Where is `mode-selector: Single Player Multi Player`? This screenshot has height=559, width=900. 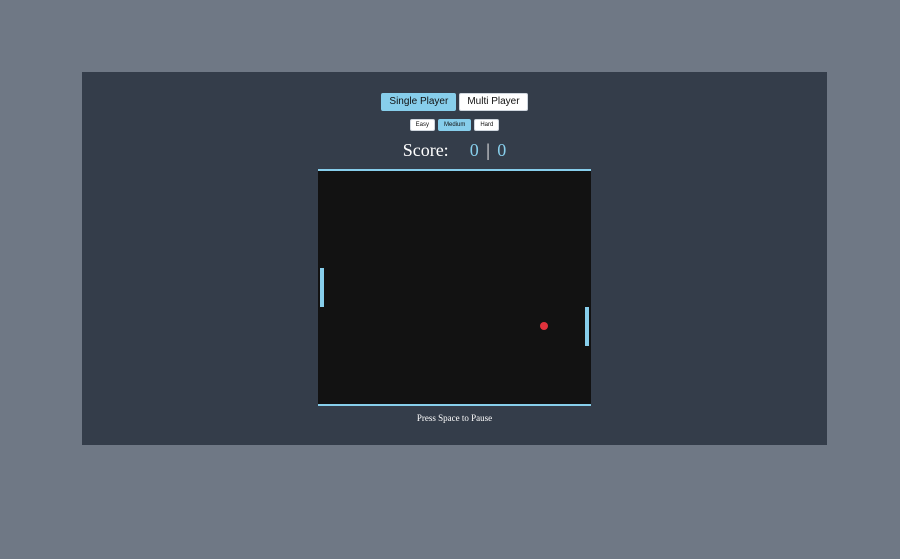
mode-selector: Single Player Multi Player is located at coordinates (454, 102).